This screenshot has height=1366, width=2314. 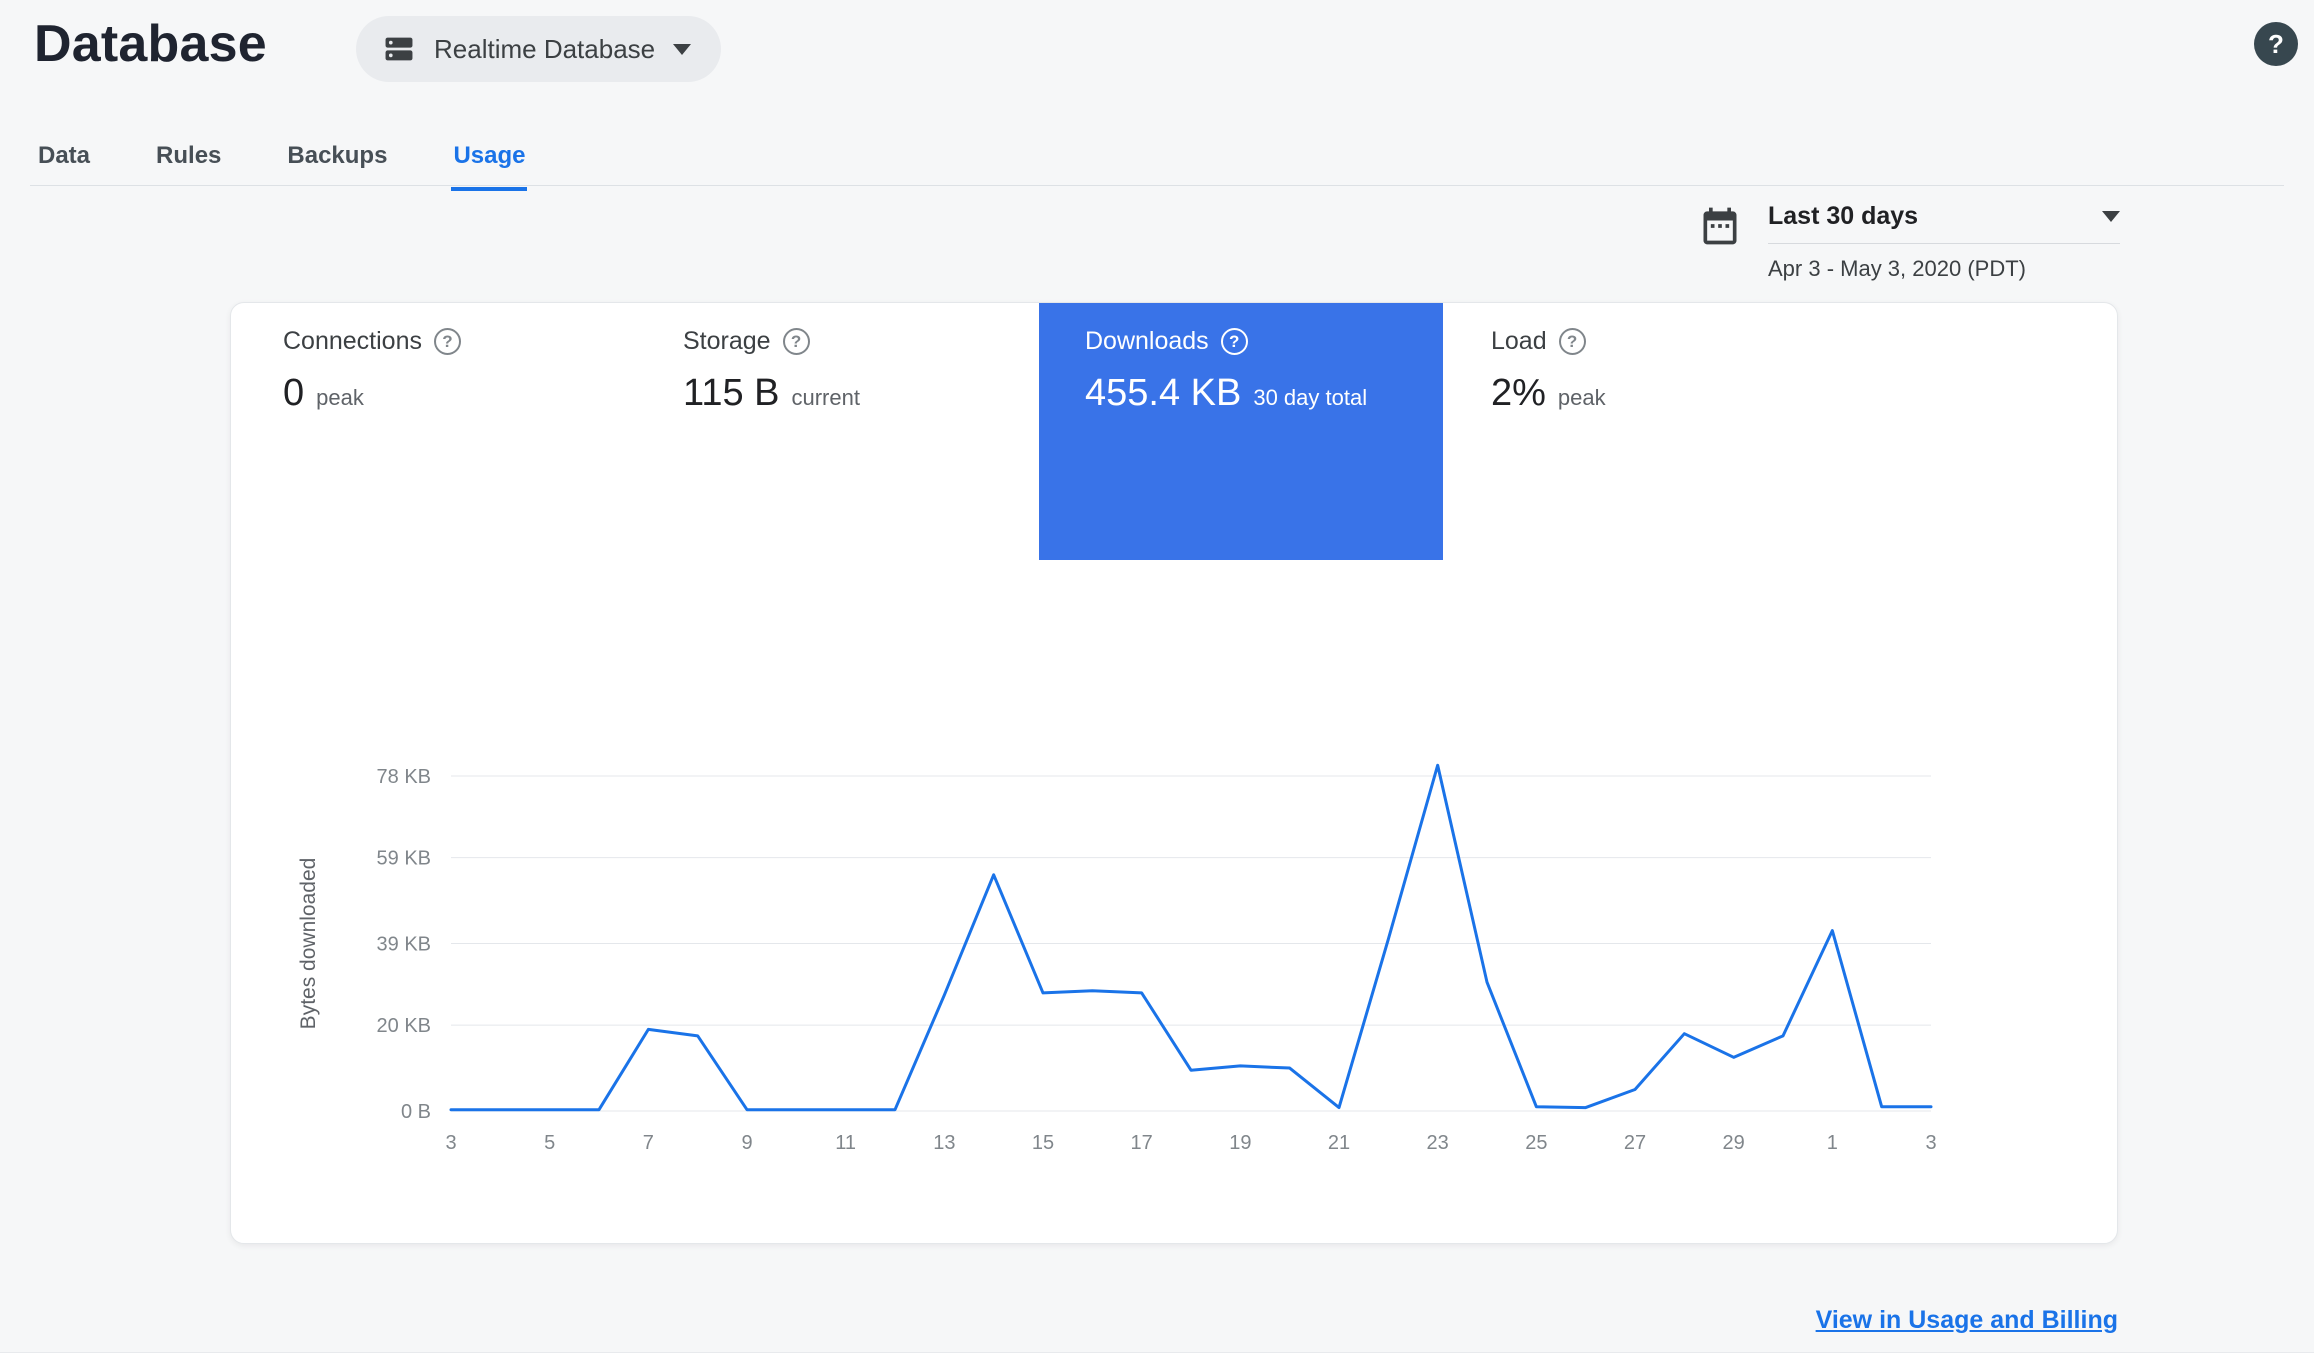 I want to click on date-range-dates: Apr 3 - May 3, 2020 (PDT), so click(x=1897, y=268).